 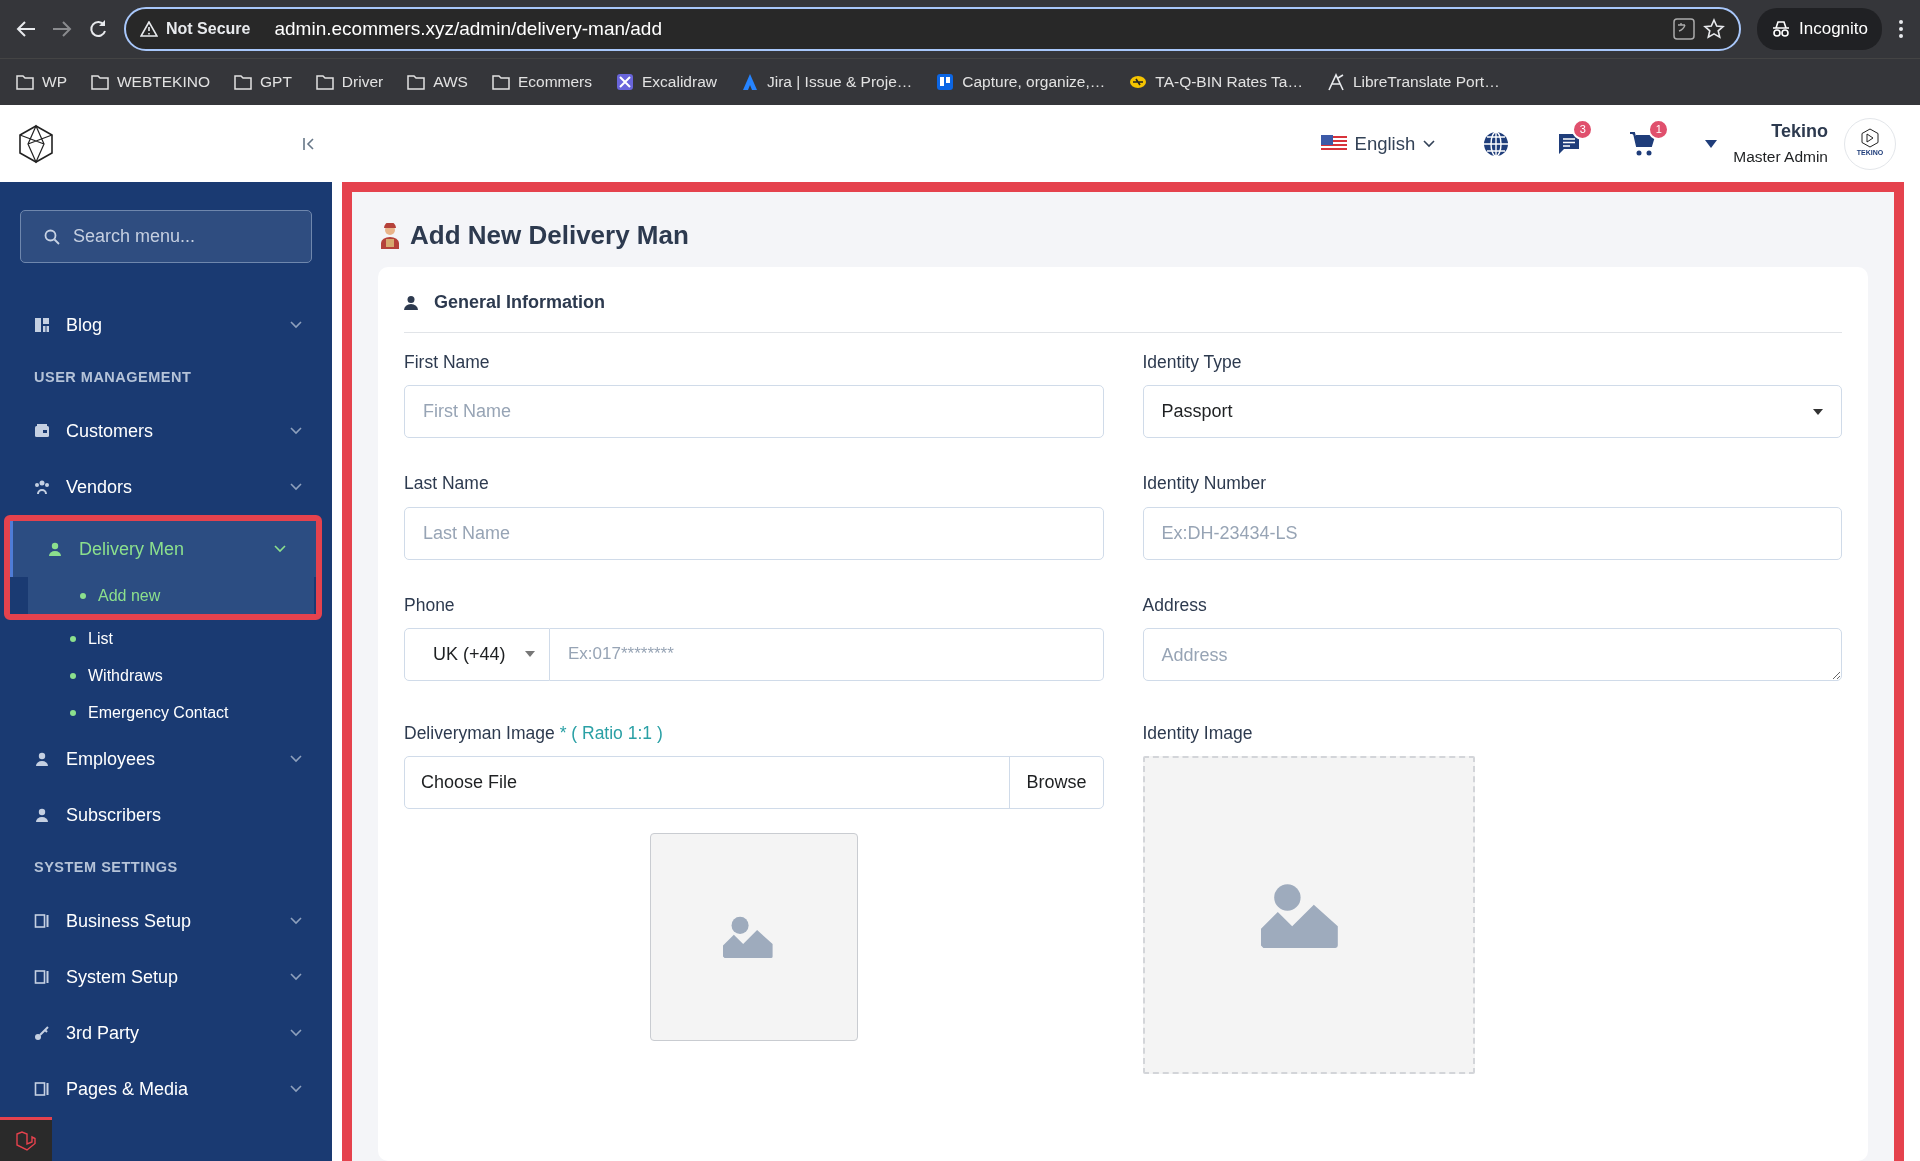 What do you see at coordinates (41, 82) in the screenshot?
I see `bookmark-link: WP` at bounding box center [41, 82].